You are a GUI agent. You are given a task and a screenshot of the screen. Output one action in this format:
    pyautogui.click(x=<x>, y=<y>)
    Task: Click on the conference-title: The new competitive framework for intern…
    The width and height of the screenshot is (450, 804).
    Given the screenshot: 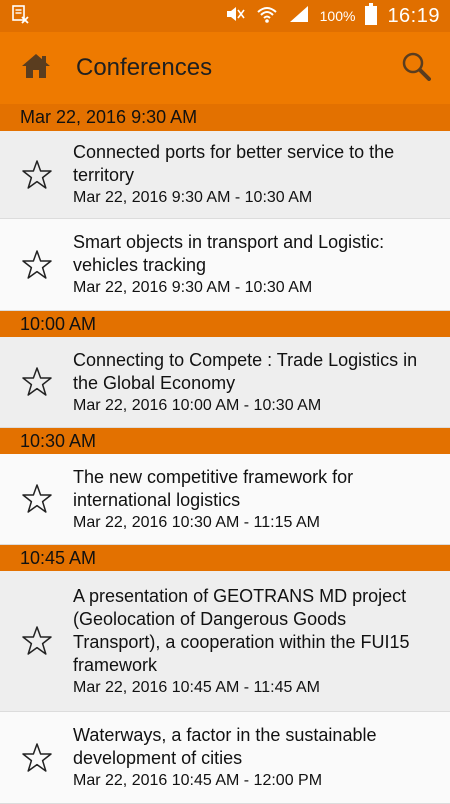 What is the action you would take?
    pyautogui.click(x=213, y=488)
    